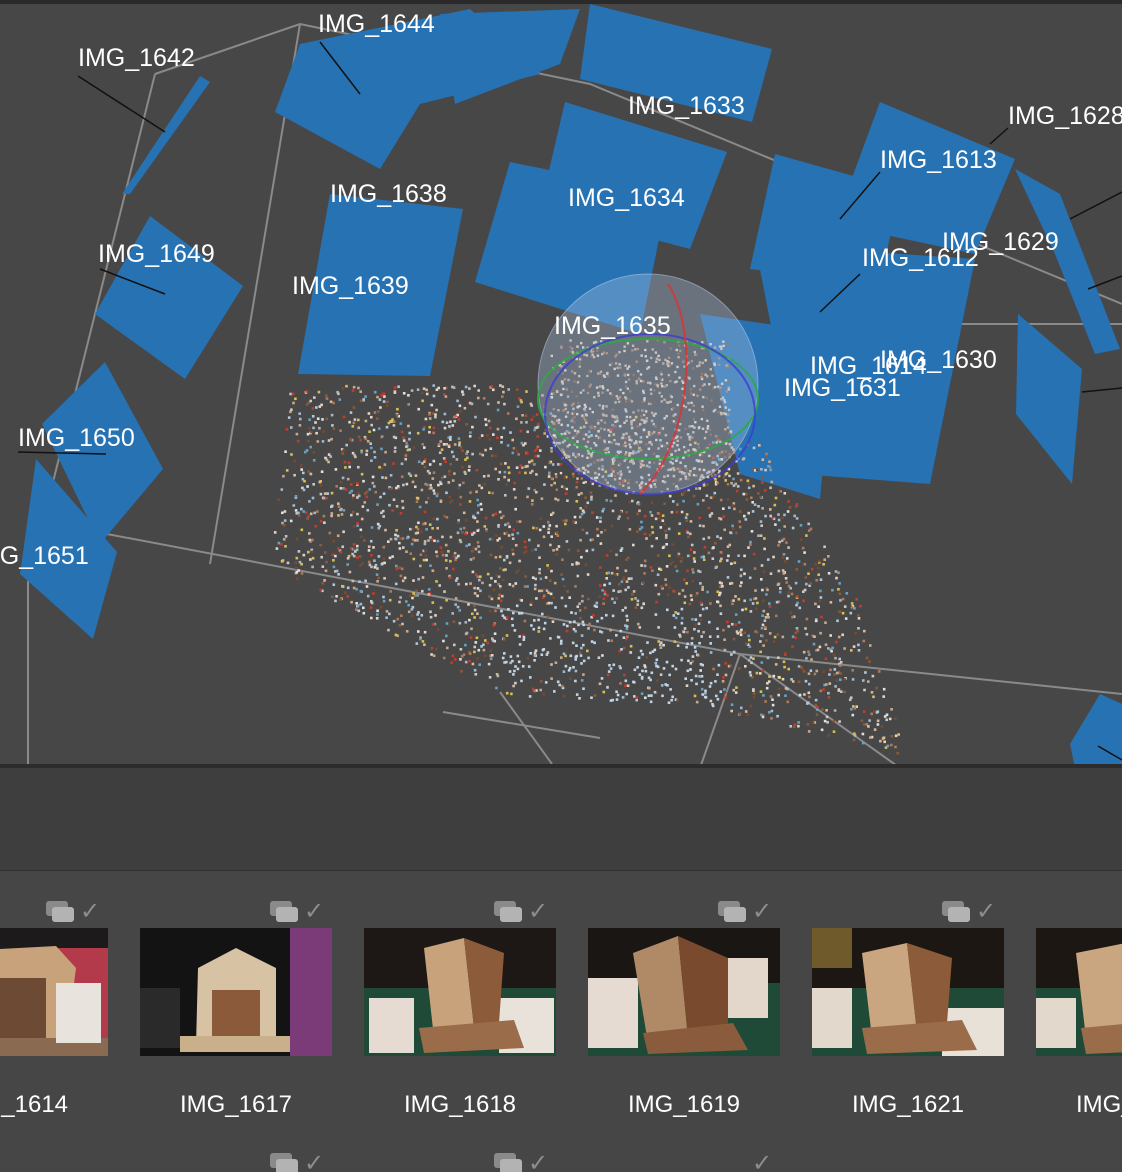  Describe the element at coordinates (648, 384) in the screenshot. I see `transform-gizmo` at that location.